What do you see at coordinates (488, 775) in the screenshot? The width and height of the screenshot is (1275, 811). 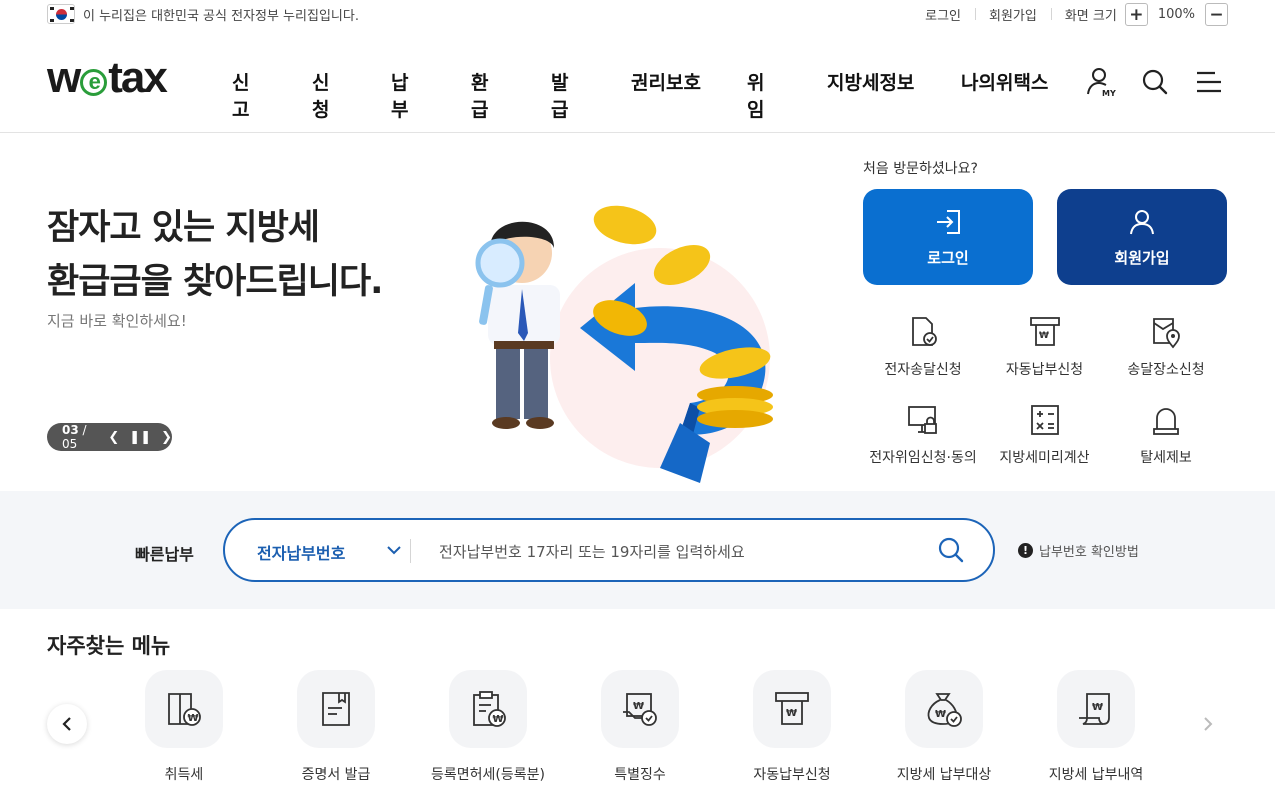 I see `frequent-item-label: 등록면허세(등록분)` at bounding box center [488, 775].